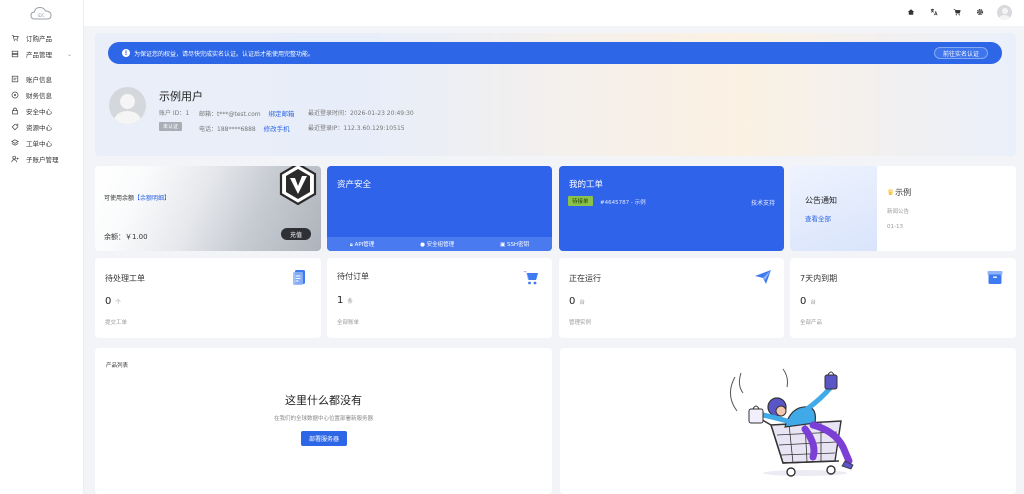 The image size is (1024, 494). Describe the element at coordinates (42, 79) in the screenshot. I see `sidebar-item-account: 账户信息` at that location.